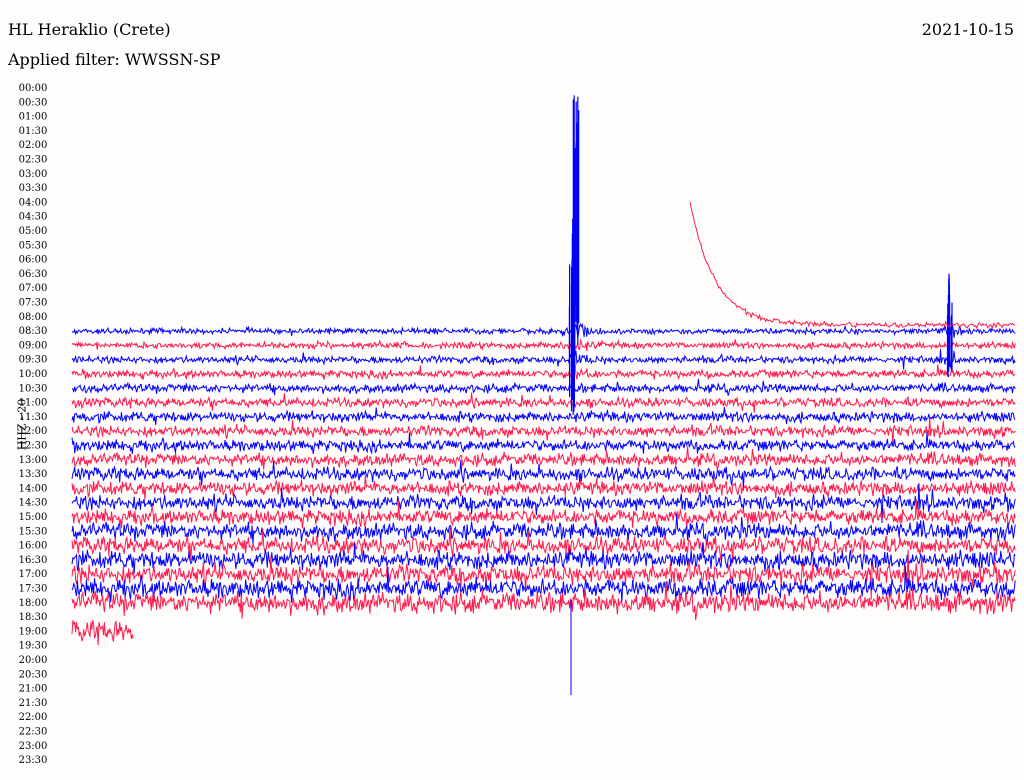  I want to click on time-tick-label: 05:00, so click(33, 231).